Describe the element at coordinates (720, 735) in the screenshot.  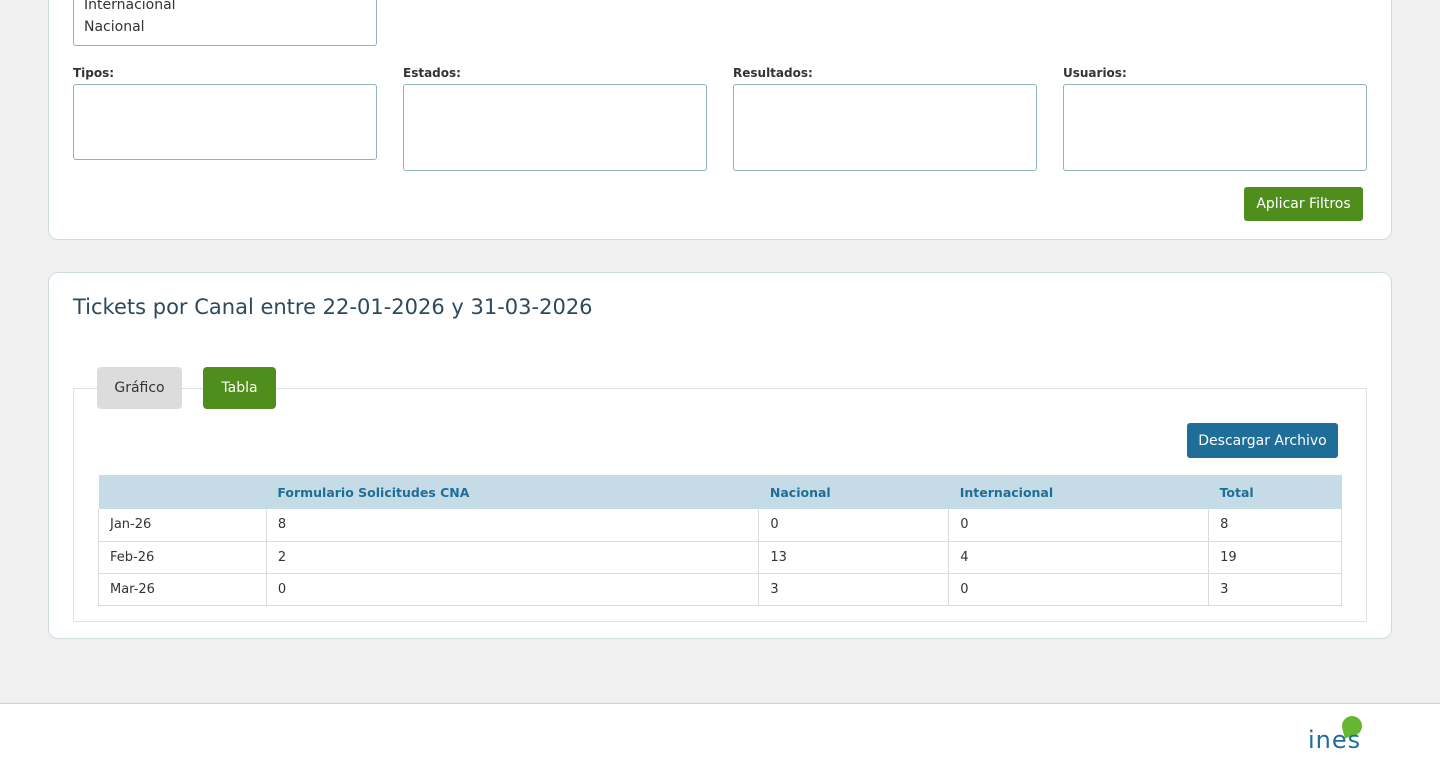
I see `footer: ines` at that location.